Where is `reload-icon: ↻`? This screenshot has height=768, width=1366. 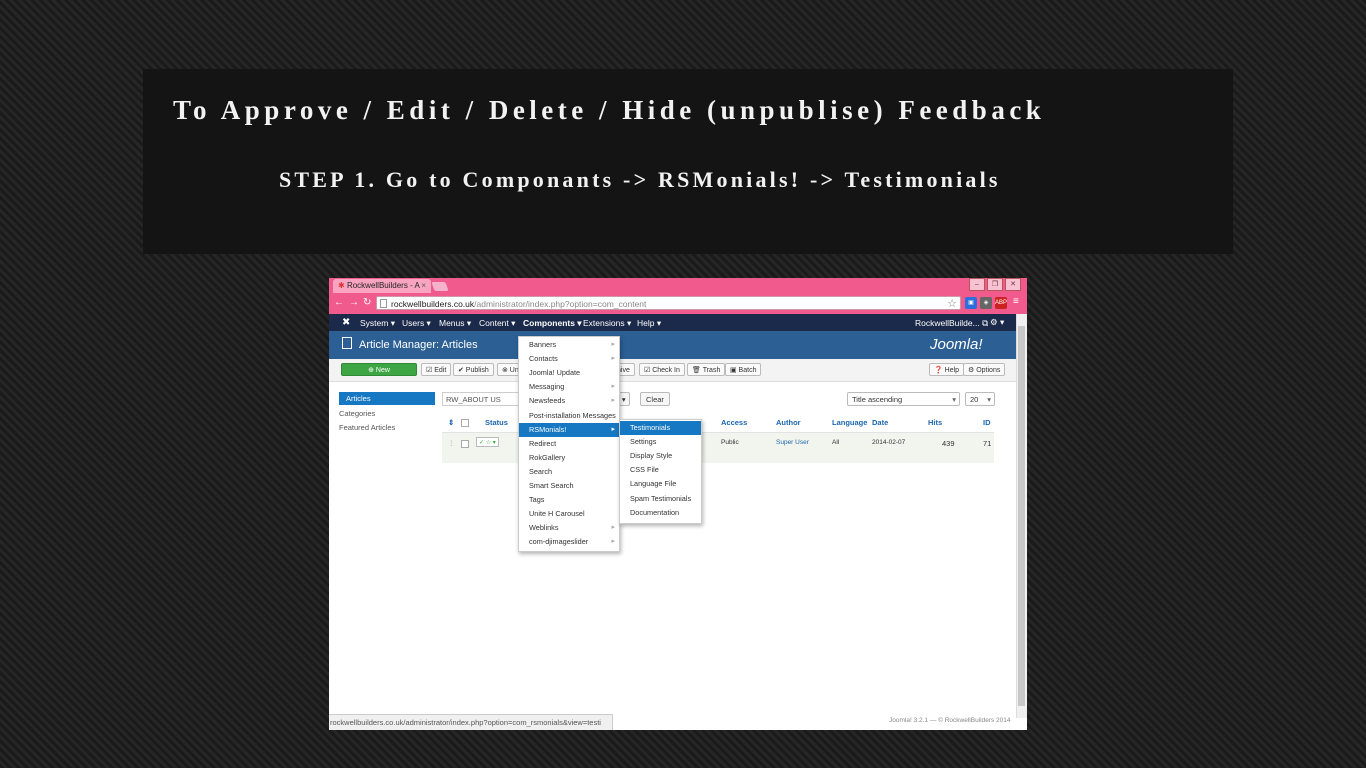 reload-icon: ↻ is located at coordinates (367, 302).